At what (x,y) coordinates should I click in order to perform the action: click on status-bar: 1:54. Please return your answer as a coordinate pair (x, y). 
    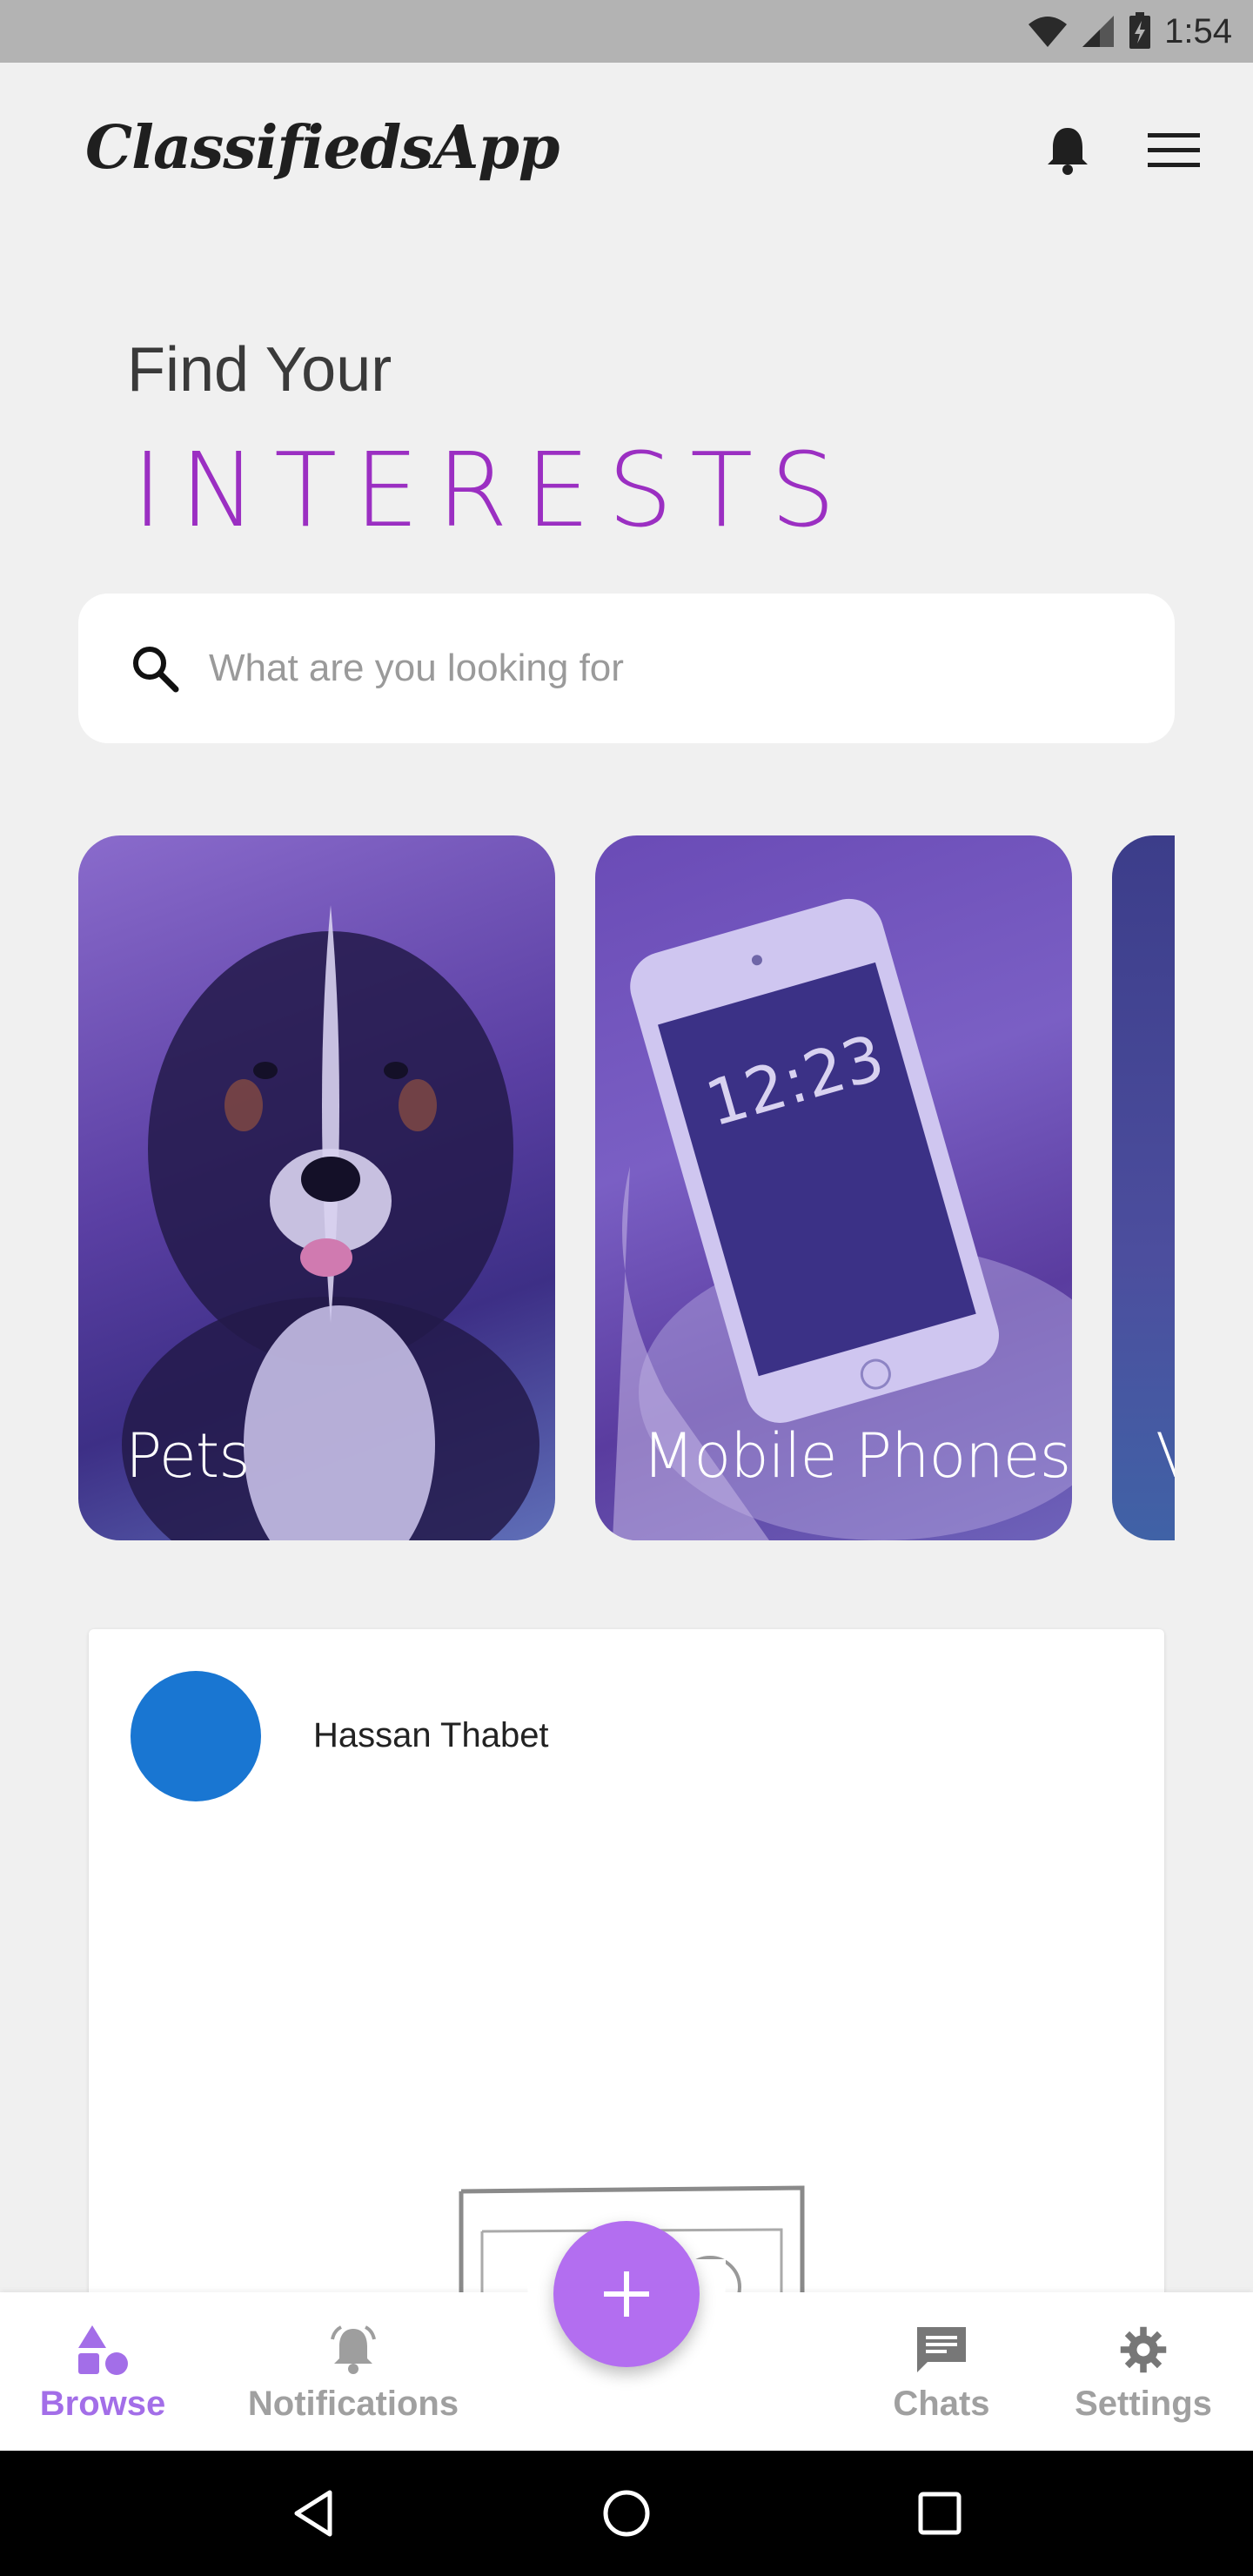
    Looking at the image, I should click on (626, 32).